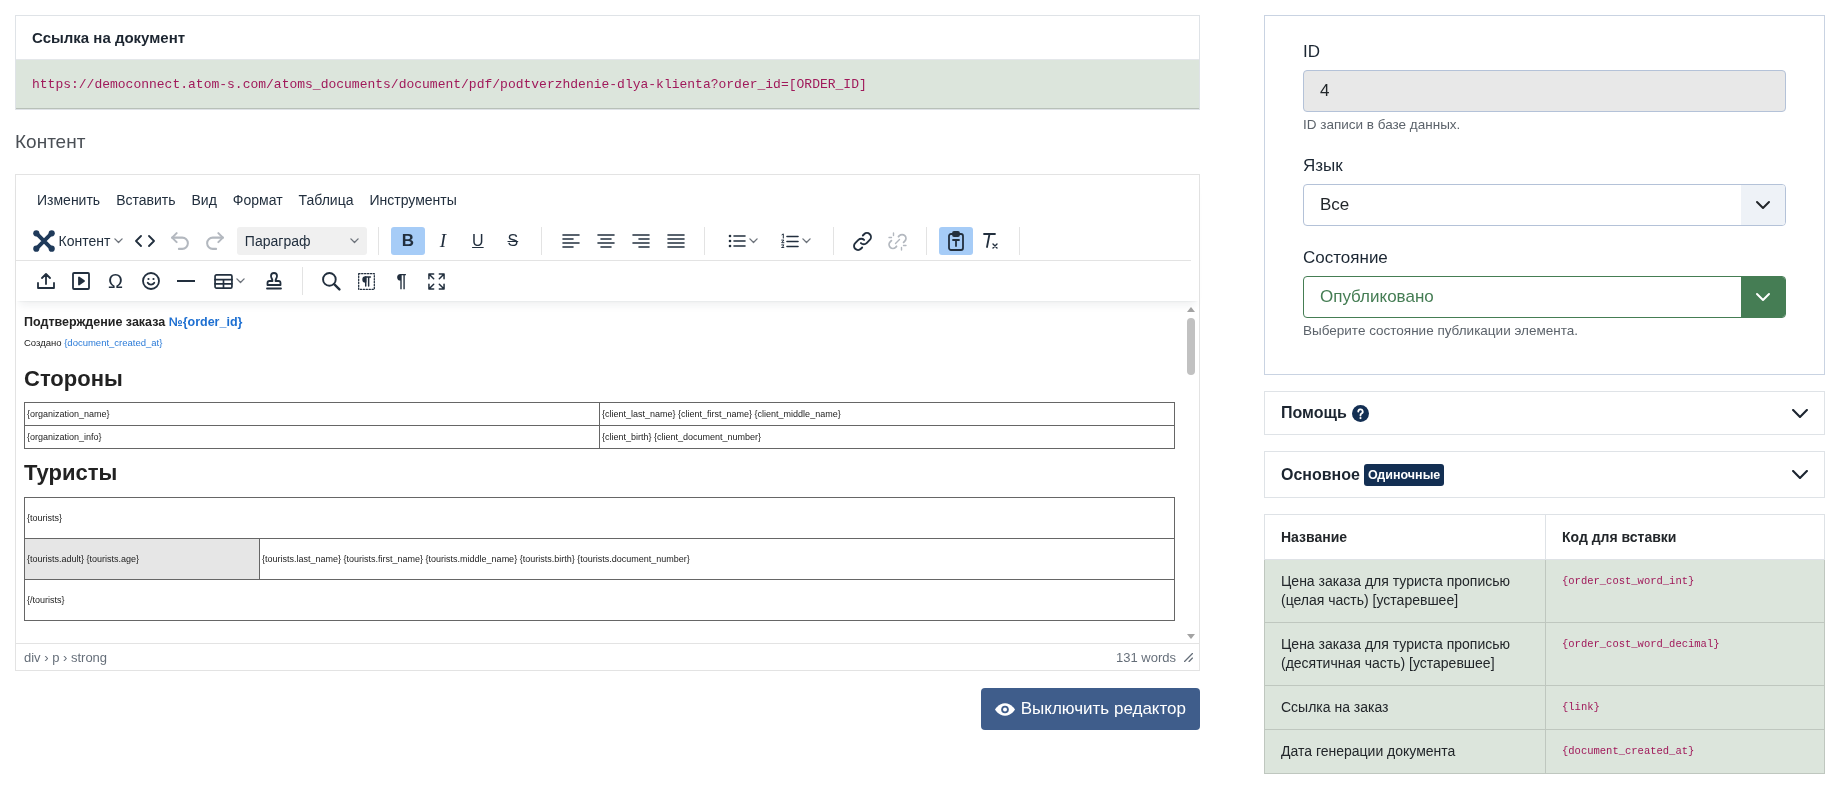  I want to click on redo-icon, so click(215, 241).